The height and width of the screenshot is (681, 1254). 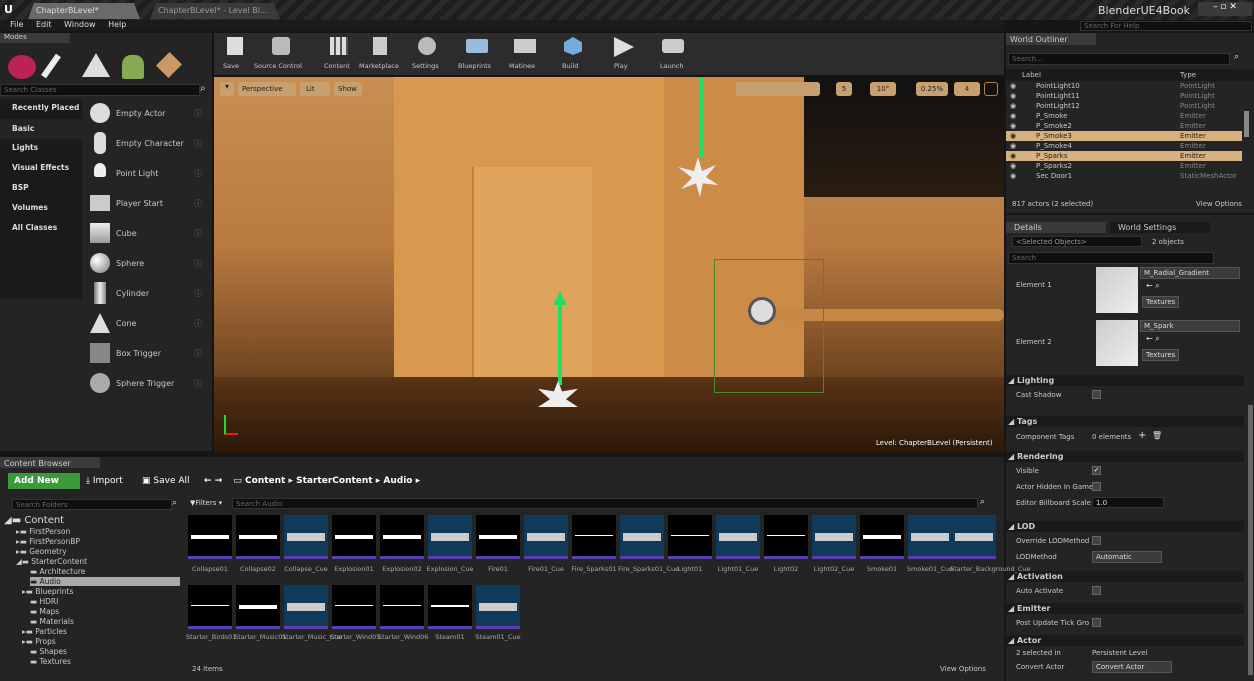 I want to click on use-selected-icon: ← ⌕, so click(x=1153, y=339).